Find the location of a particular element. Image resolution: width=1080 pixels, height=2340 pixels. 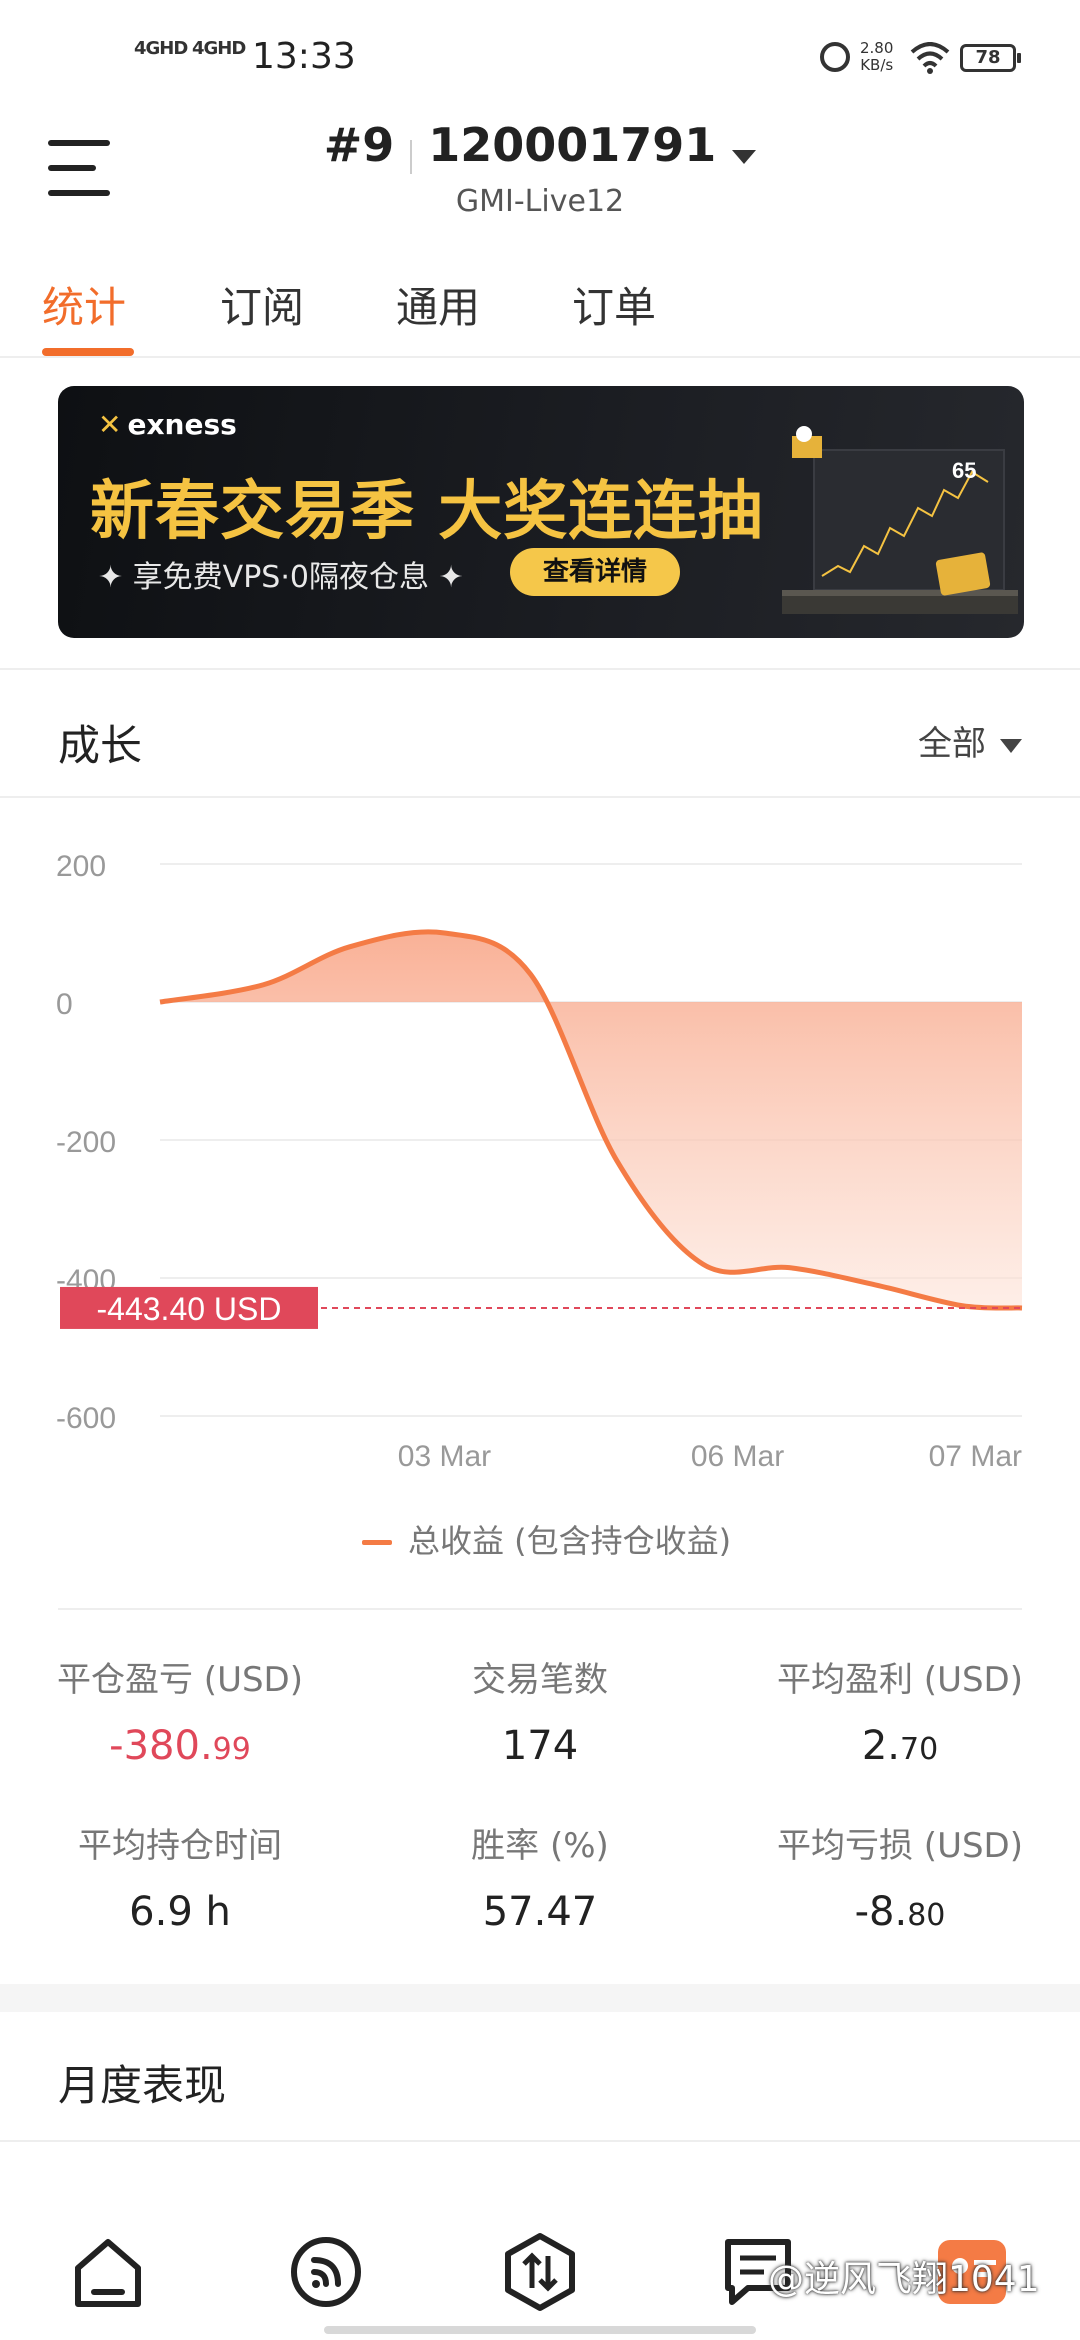

legend-swatch is located at coordinates (377, 1542).